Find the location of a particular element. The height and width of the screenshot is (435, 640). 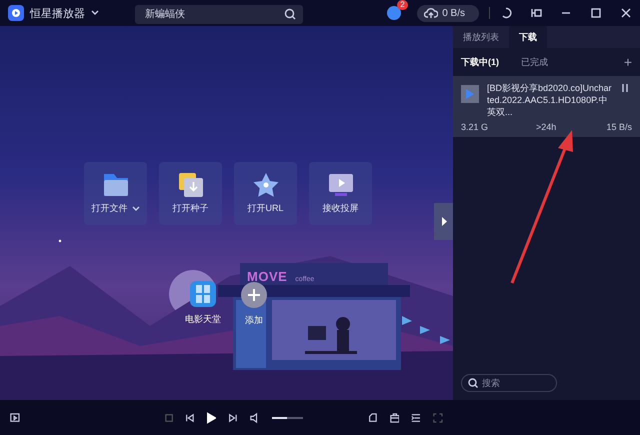

quick-action-label: 打开URL is located at coordinates (265, 208).